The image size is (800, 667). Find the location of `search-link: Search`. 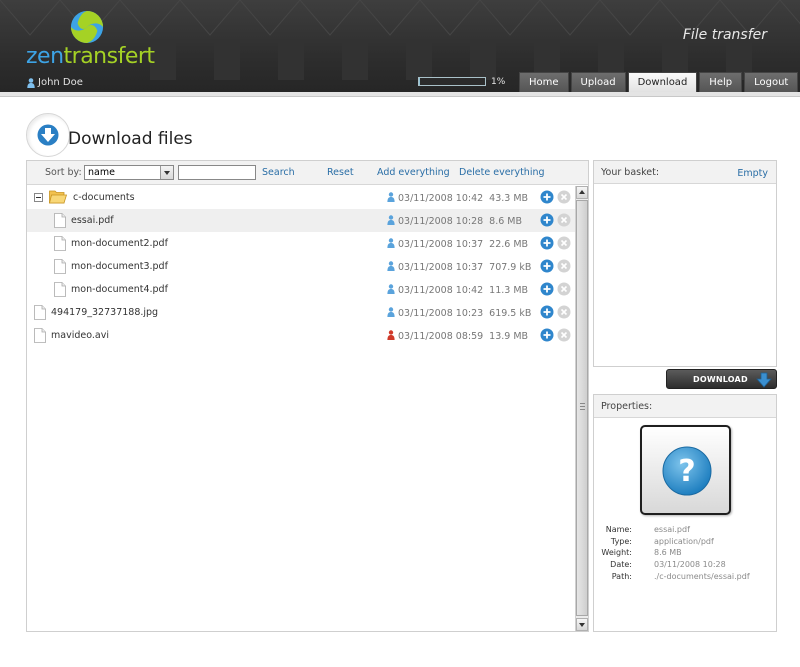

search-link: Search is located at coordinates (278, 172).